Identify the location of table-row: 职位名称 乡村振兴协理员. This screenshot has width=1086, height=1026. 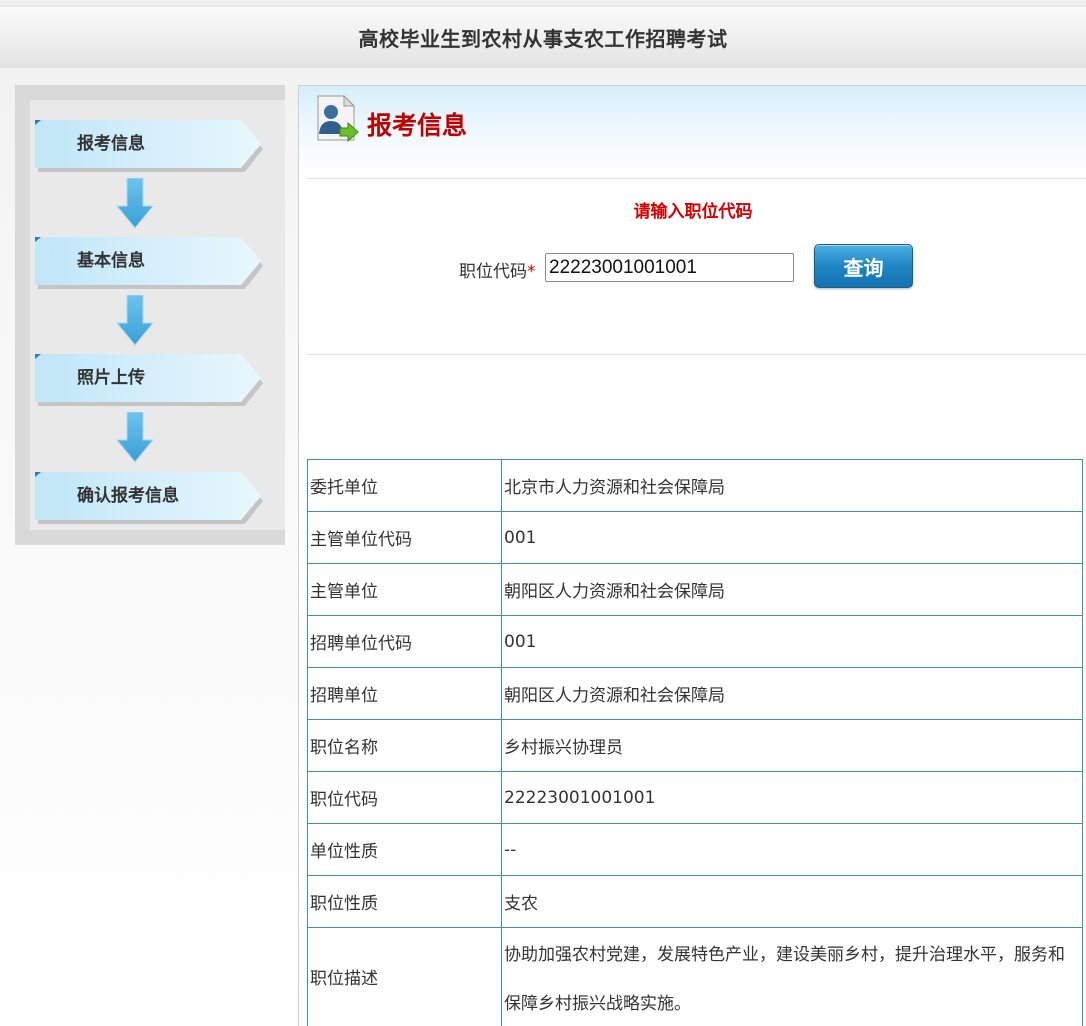
(695, 745).